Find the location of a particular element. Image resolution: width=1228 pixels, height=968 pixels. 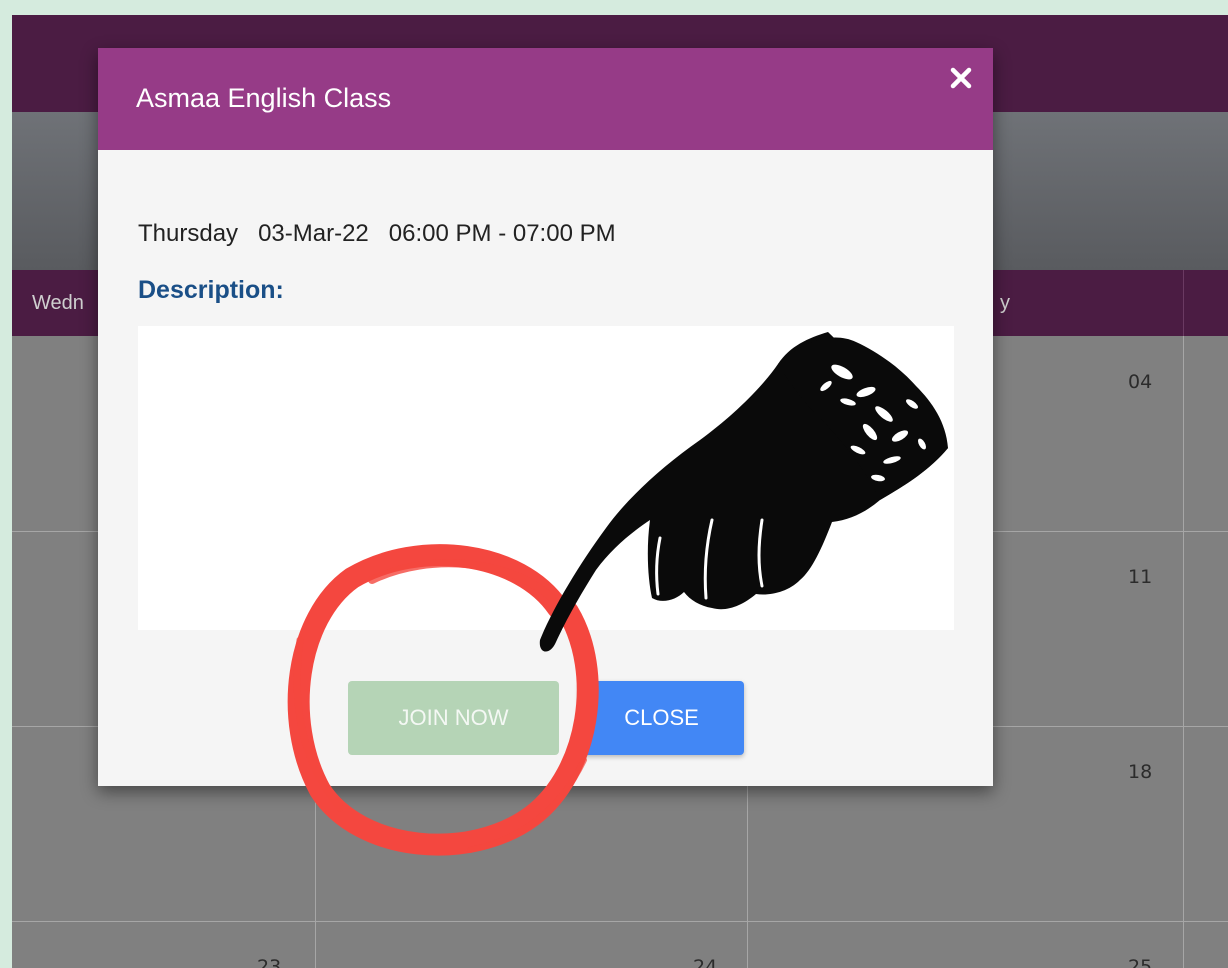

calendar-day-cell: 25 is located at coordinates (1140, 962).